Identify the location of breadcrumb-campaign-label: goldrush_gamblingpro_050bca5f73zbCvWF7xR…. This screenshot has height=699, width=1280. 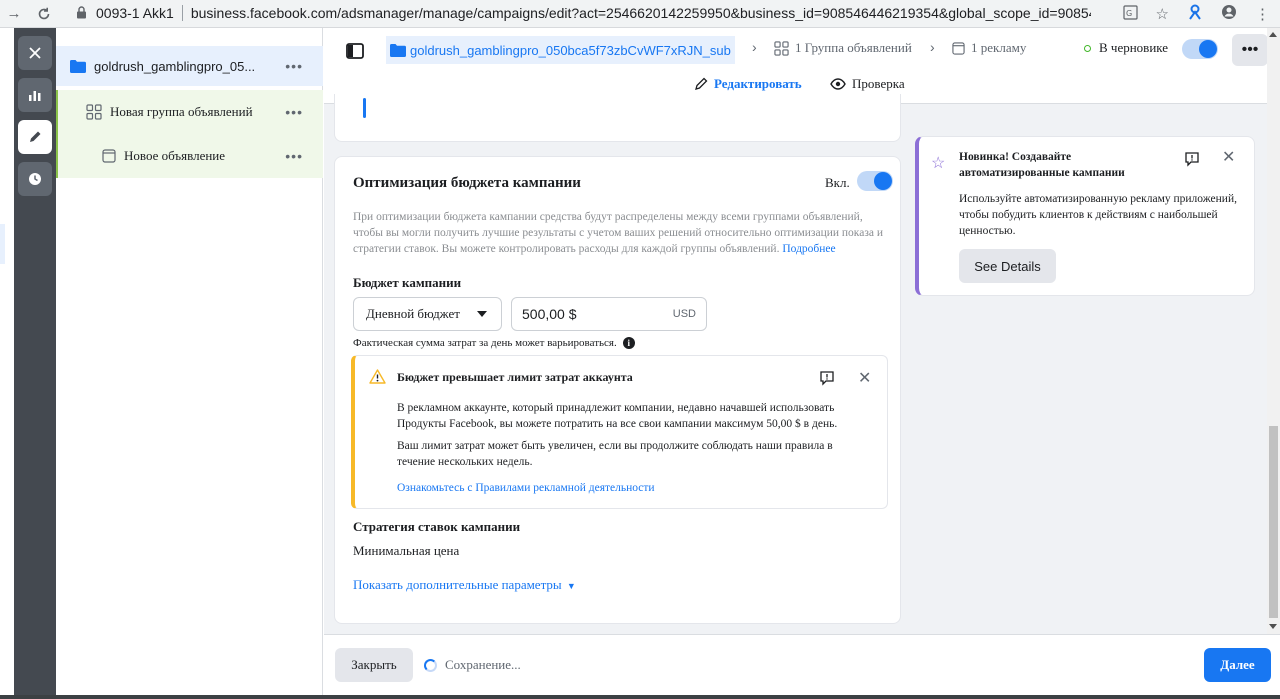
(570, 50).